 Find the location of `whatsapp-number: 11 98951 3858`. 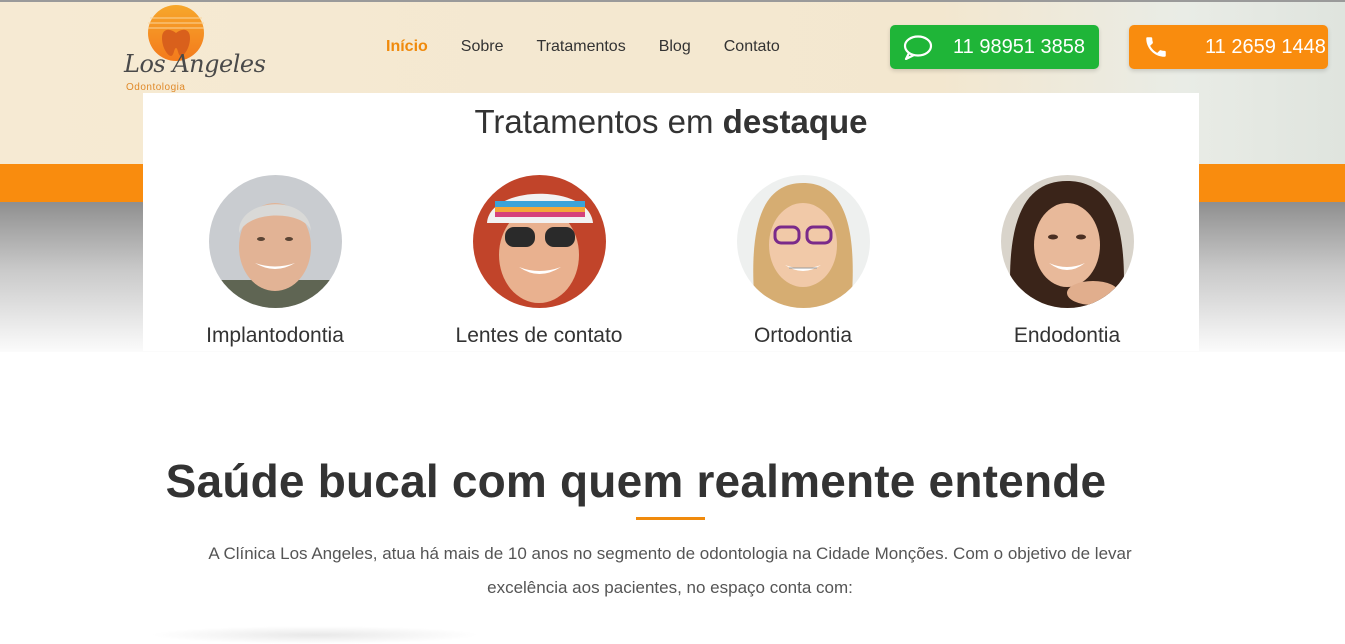

whatsapp-number: 11 98951 3858 is located at coordinates (1019, 46).